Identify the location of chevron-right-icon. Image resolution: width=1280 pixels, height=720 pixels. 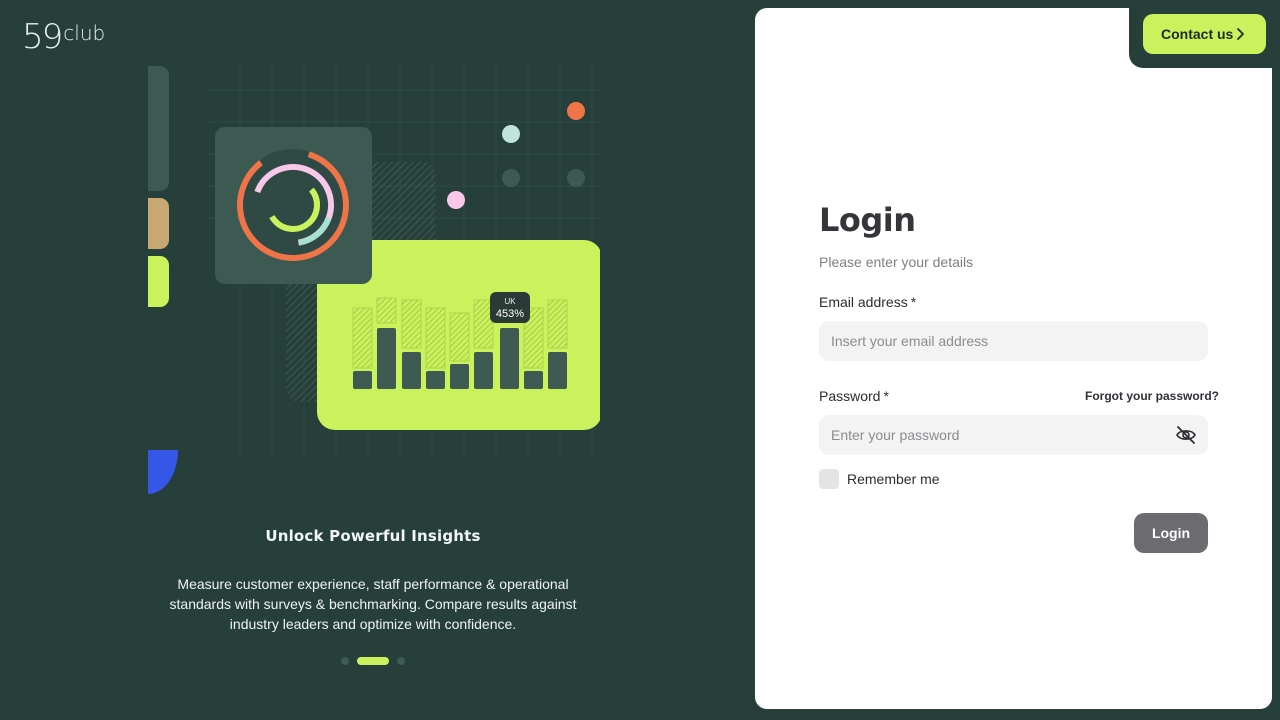
(1240, 34).